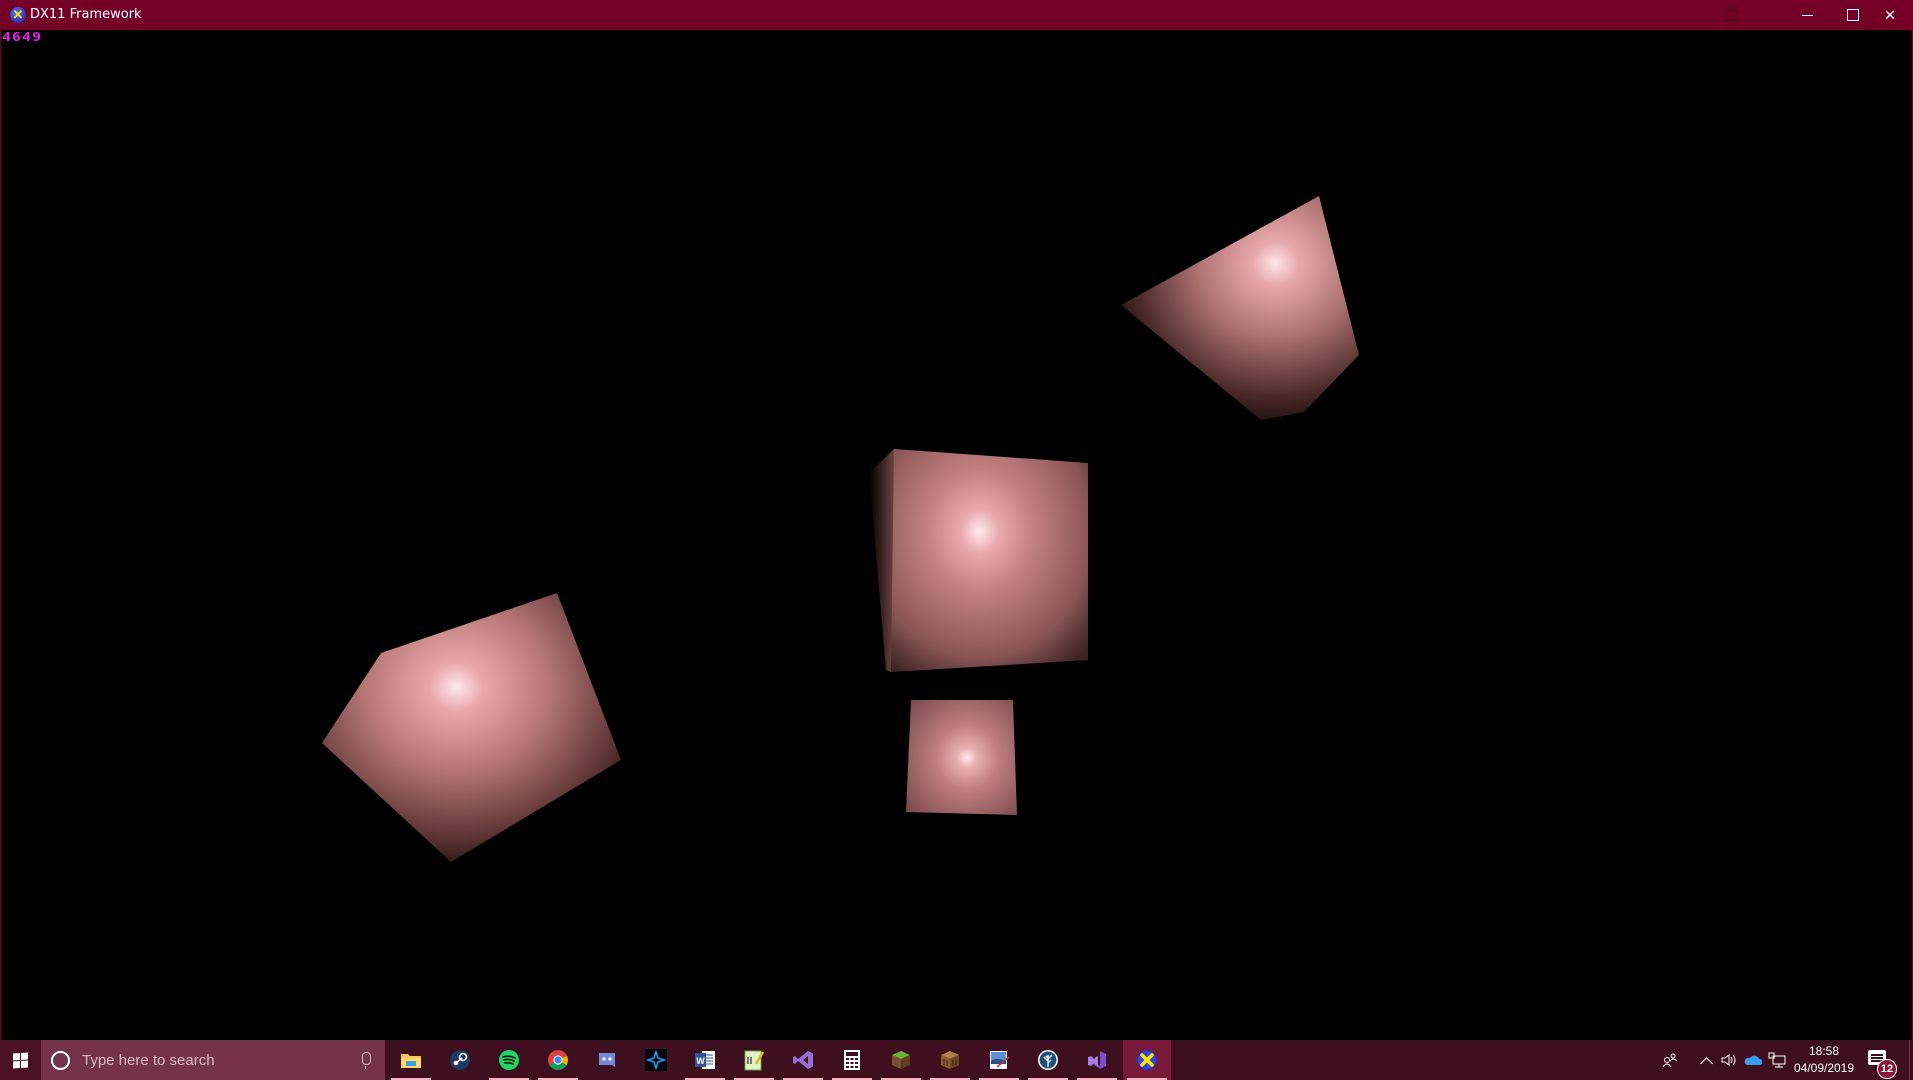 The height and width of the screenshot is (1080, 1913). I want to click on taskbar-app-calculator, so click(852, 1060).